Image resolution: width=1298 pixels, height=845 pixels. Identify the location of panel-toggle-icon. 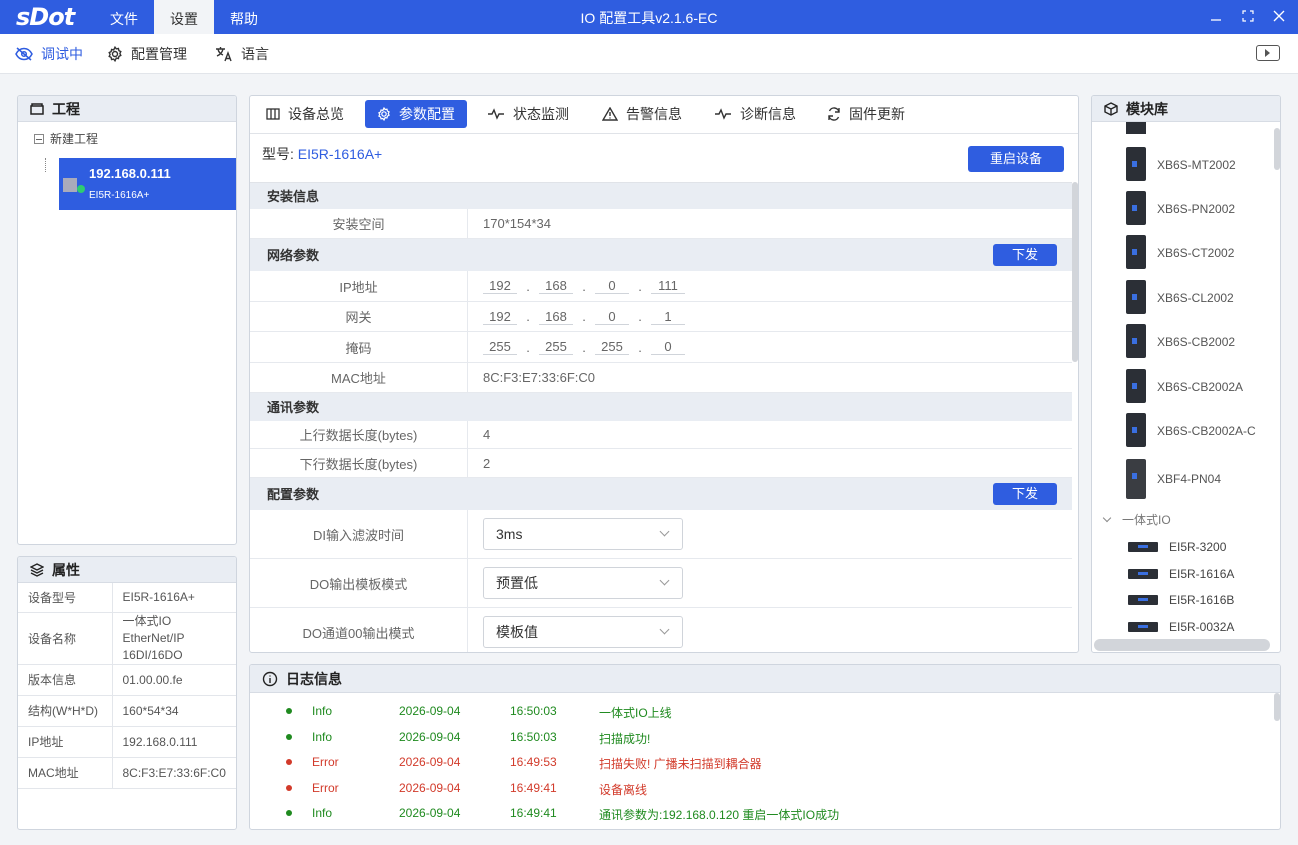
(1268, 53).